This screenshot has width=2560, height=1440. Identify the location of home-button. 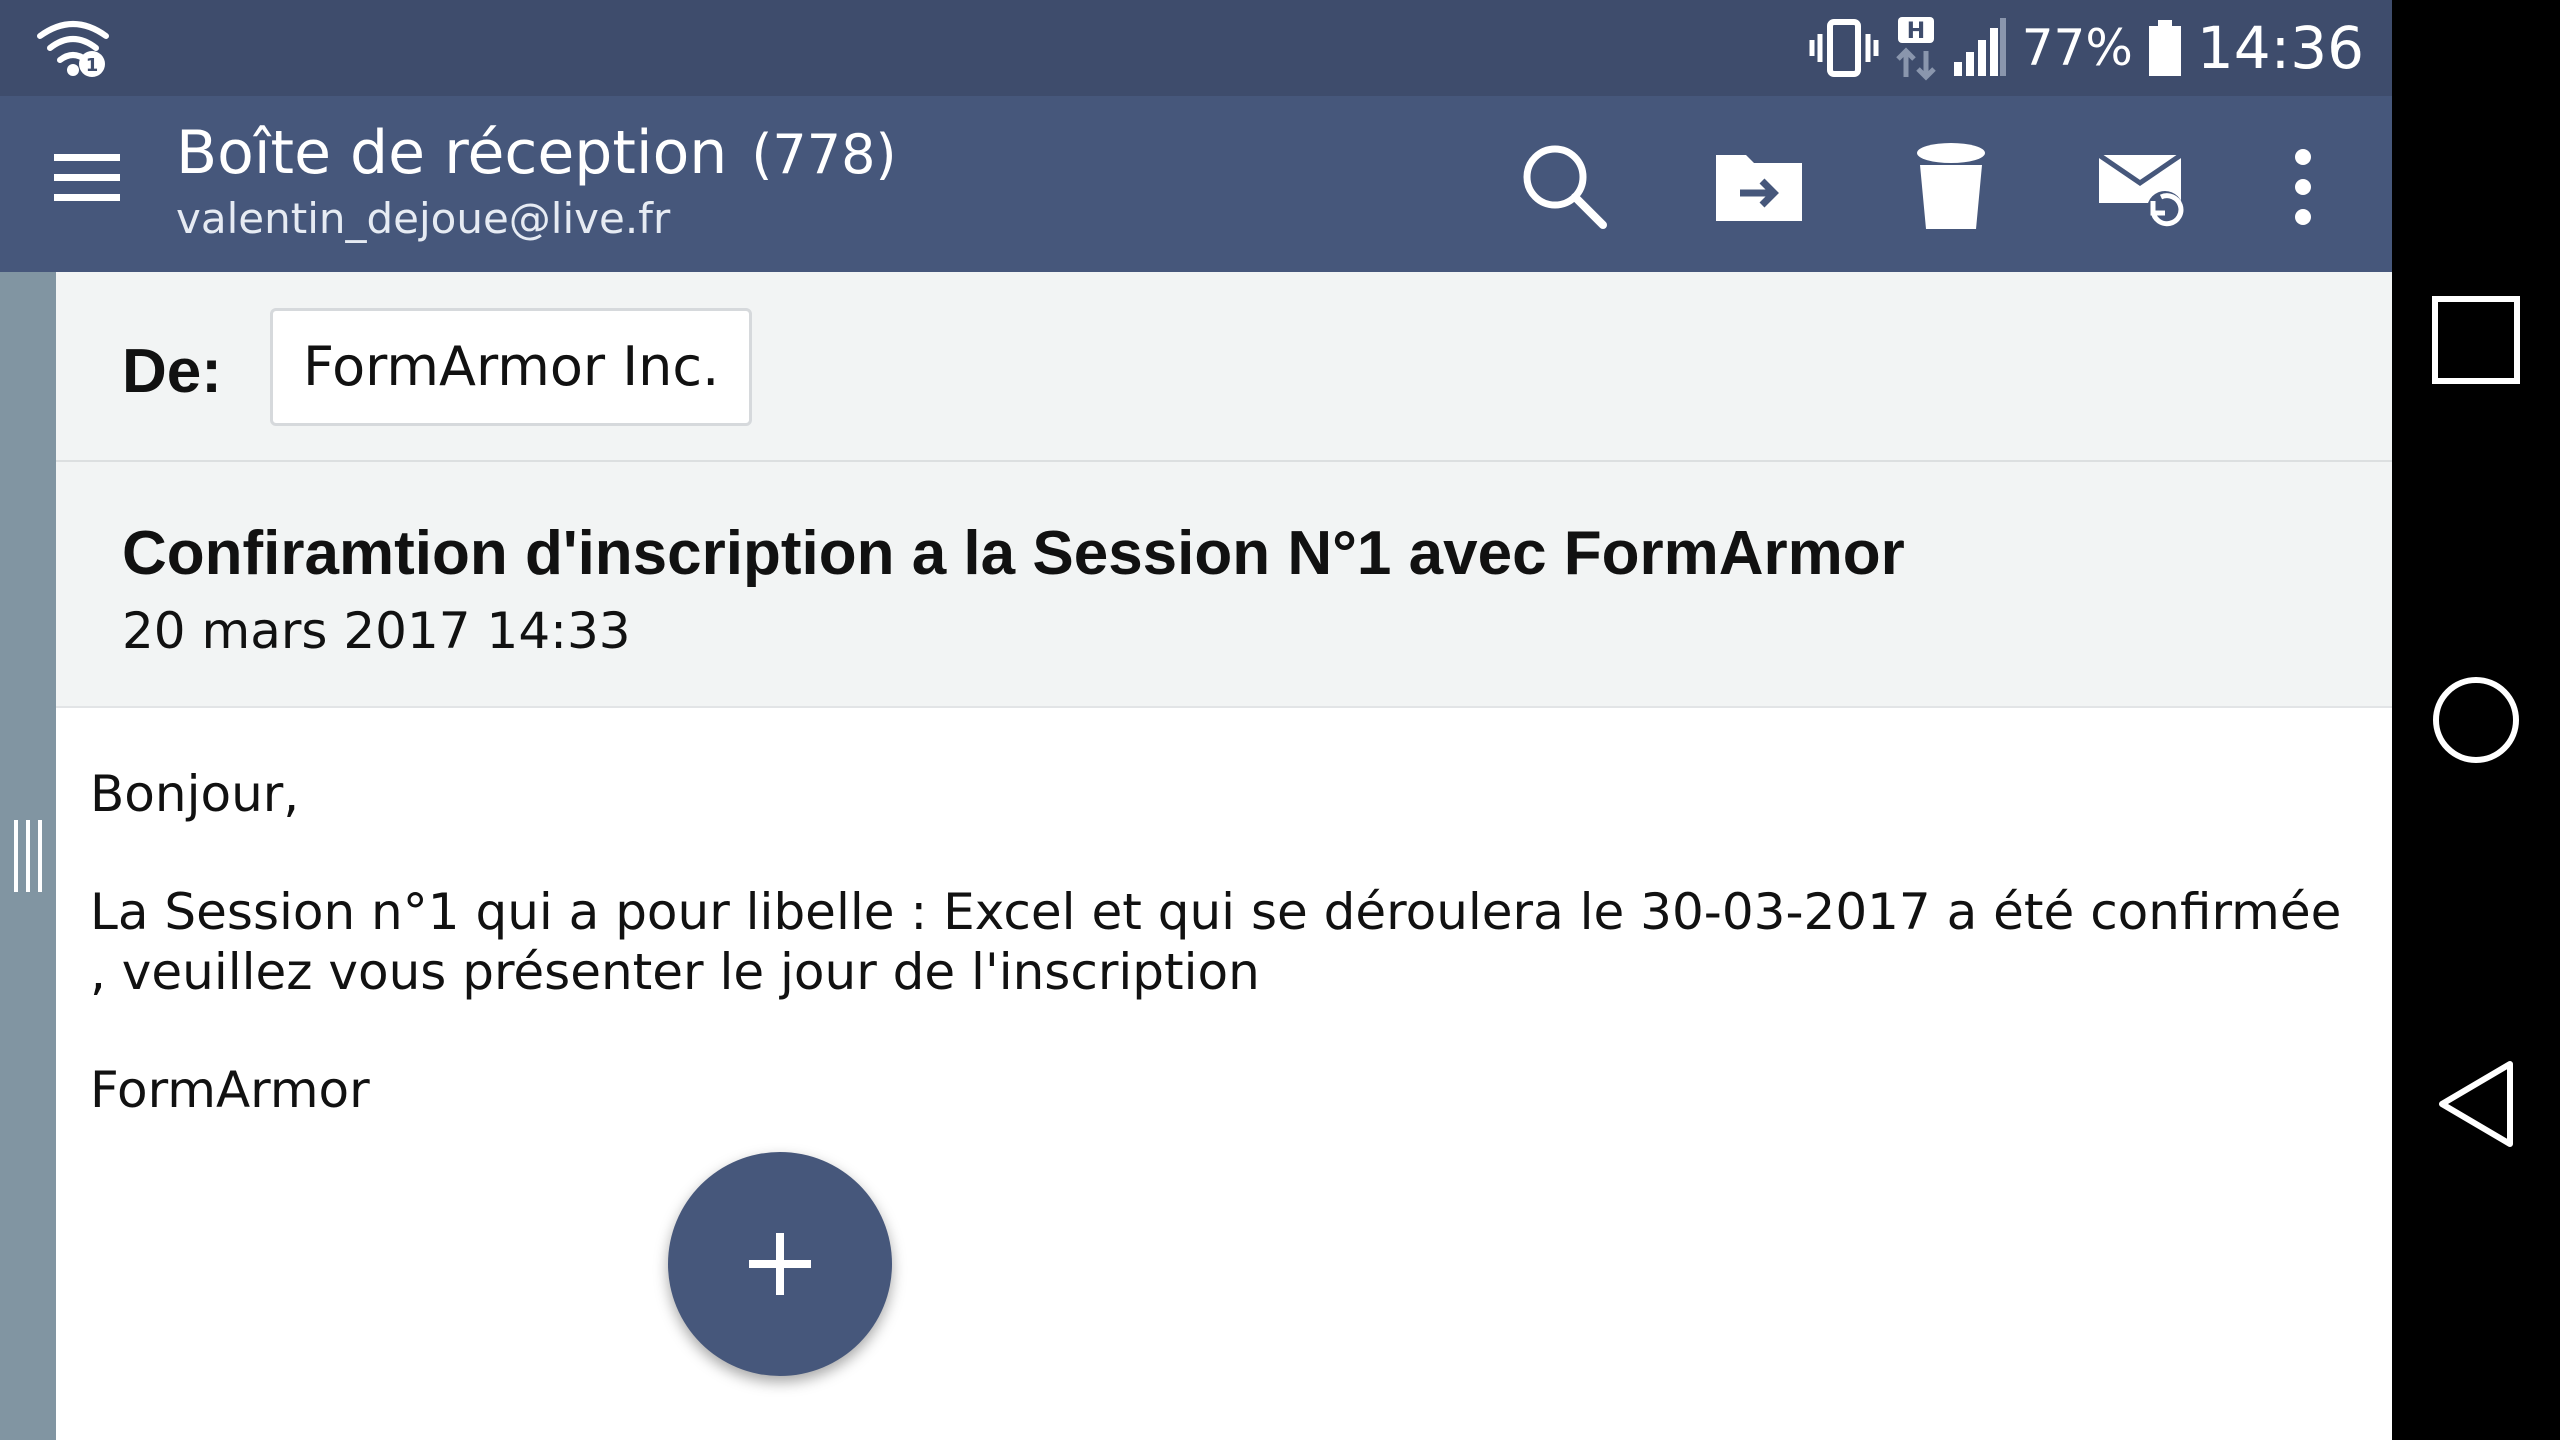
(2476, 720).